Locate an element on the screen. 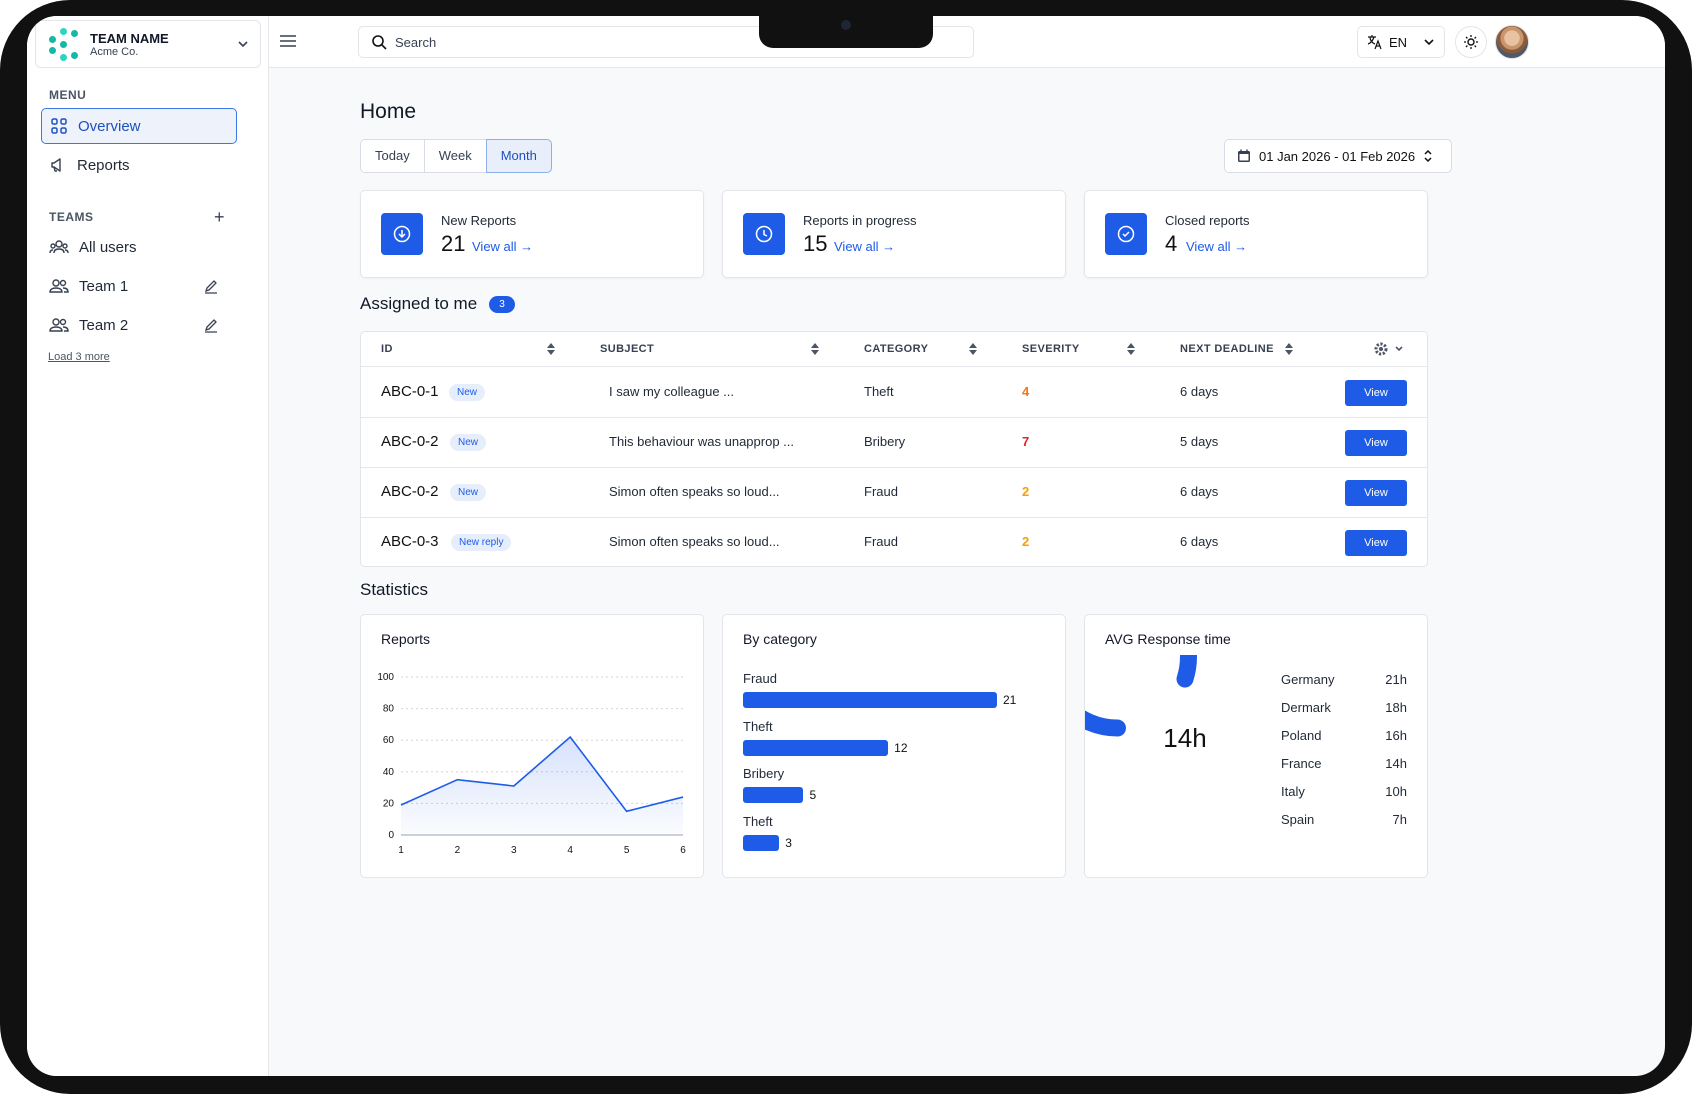  kpi-reports-in-progress: Reports in progress 15 View all → is located at coordinates (894, 234).